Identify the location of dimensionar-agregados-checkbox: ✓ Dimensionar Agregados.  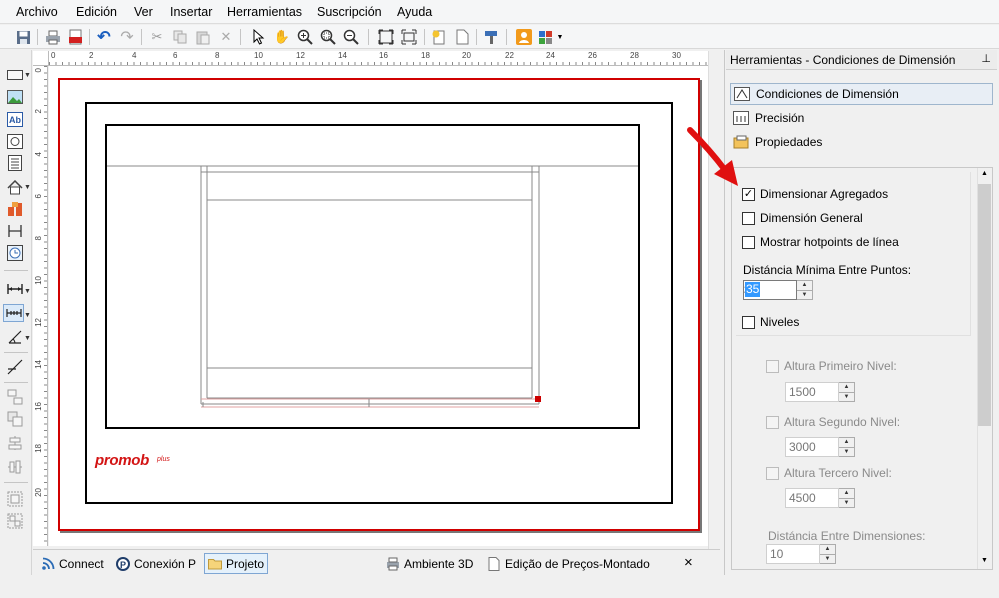
(815, 194).